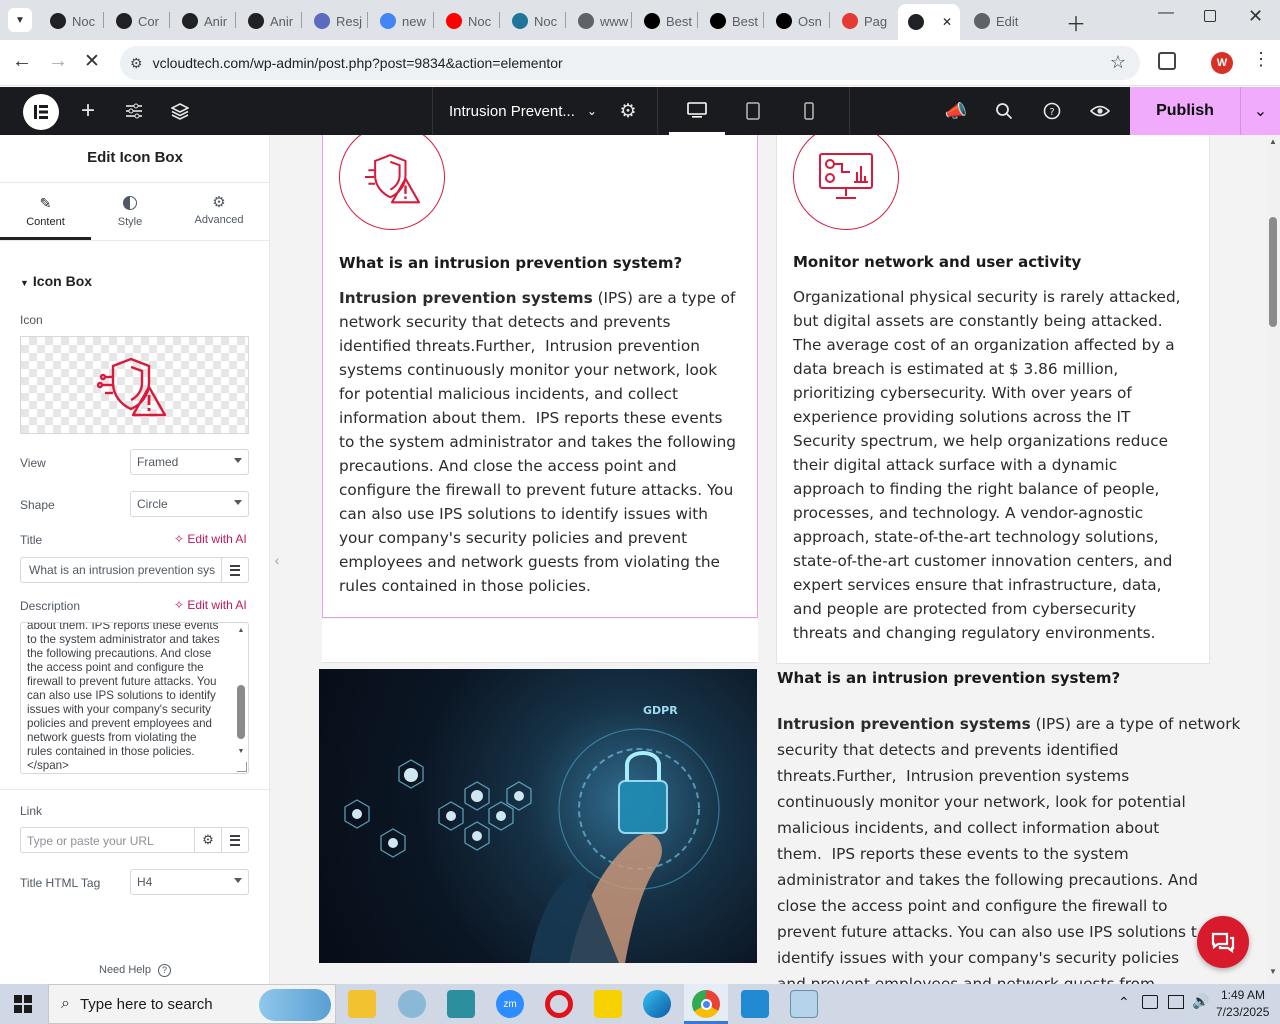 Image resolution: width=1280 pixels, height=1024 pixels. Describe the element at coordinates (137, 21) in the screenshot. I see `browser-tab: Cor` at that location.